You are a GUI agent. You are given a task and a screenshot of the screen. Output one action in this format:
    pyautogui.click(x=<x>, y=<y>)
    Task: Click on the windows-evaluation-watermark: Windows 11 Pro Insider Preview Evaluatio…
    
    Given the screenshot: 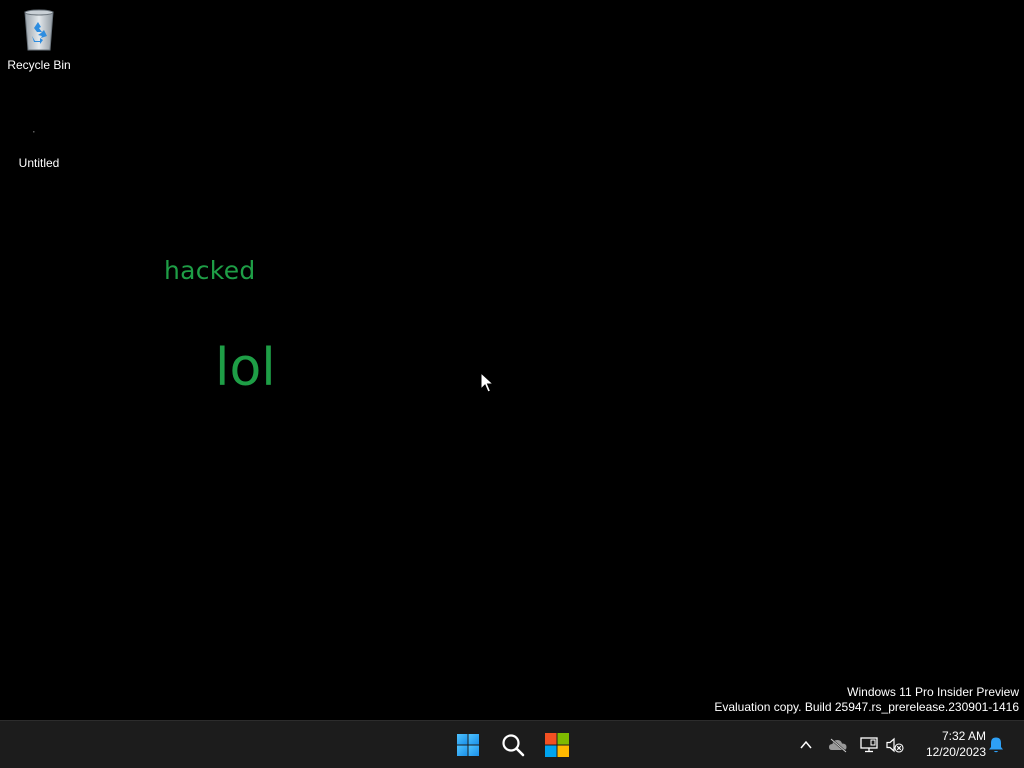 What is the action you would take?
    pyautogui.click(x=866, y=700)
    